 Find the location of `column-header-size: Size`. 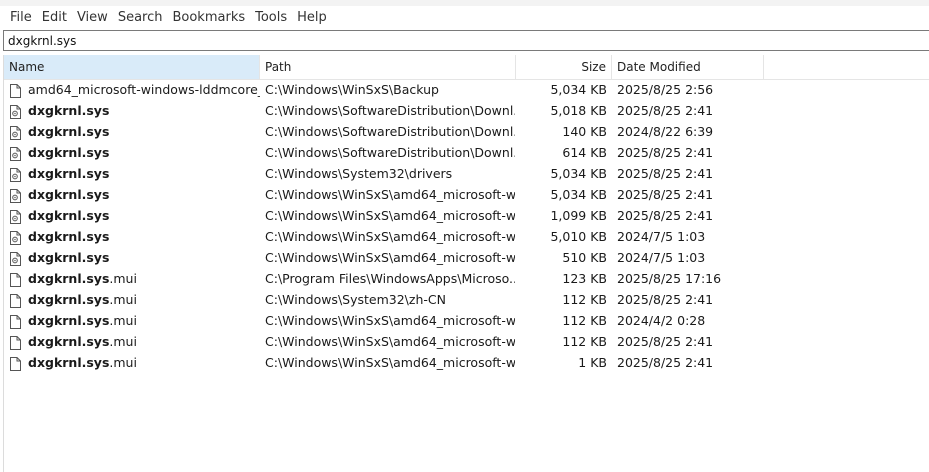

column-header-size: Size is located at coordinates (564, 67).